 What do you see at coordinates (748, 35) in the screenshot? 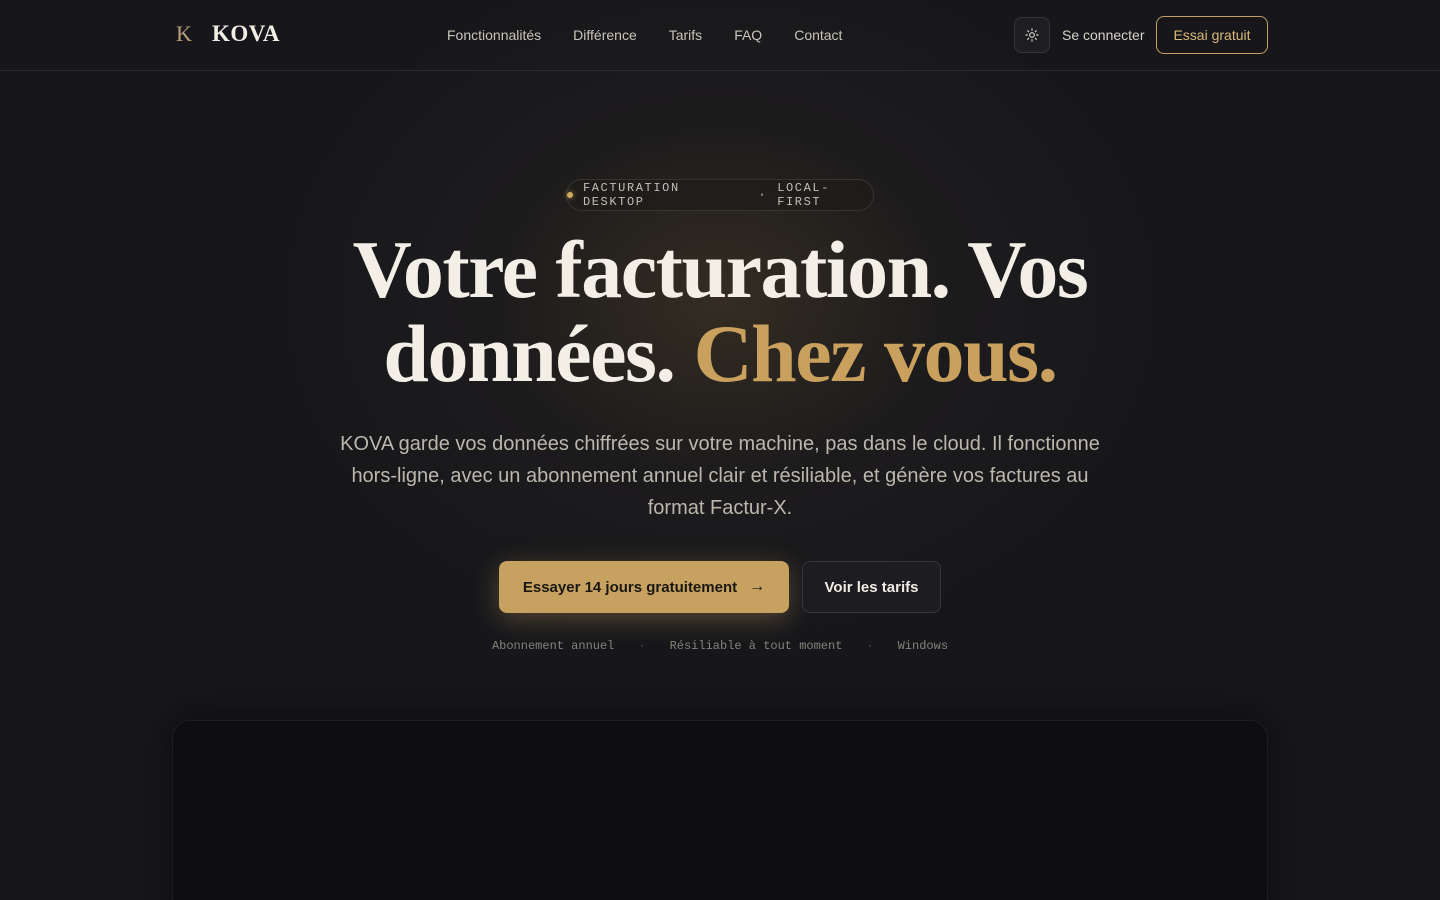
I see `nav-item-faq: FAQ` at bounding box center [748, 35].